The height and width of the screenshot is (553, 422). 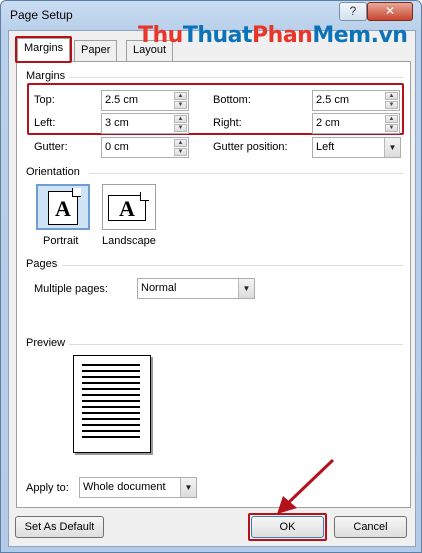 What do you see at coordinates (356, 100) in the screenshot?
I see `bottom-margin-input: 2.5 cm ▲ ▼` at bounding box center [356, 100].